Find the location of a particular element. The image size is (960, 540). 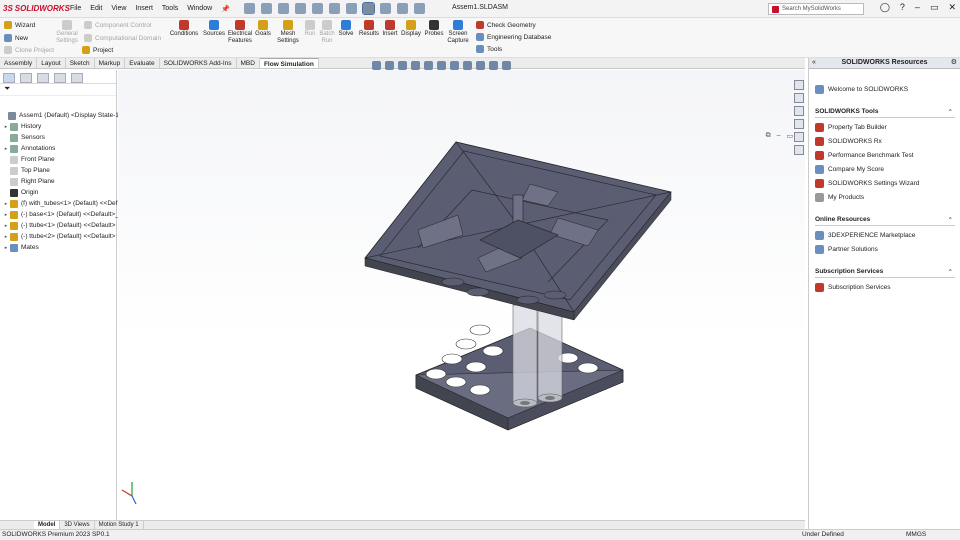

new-document-icon is located at coordinates (266, 8).